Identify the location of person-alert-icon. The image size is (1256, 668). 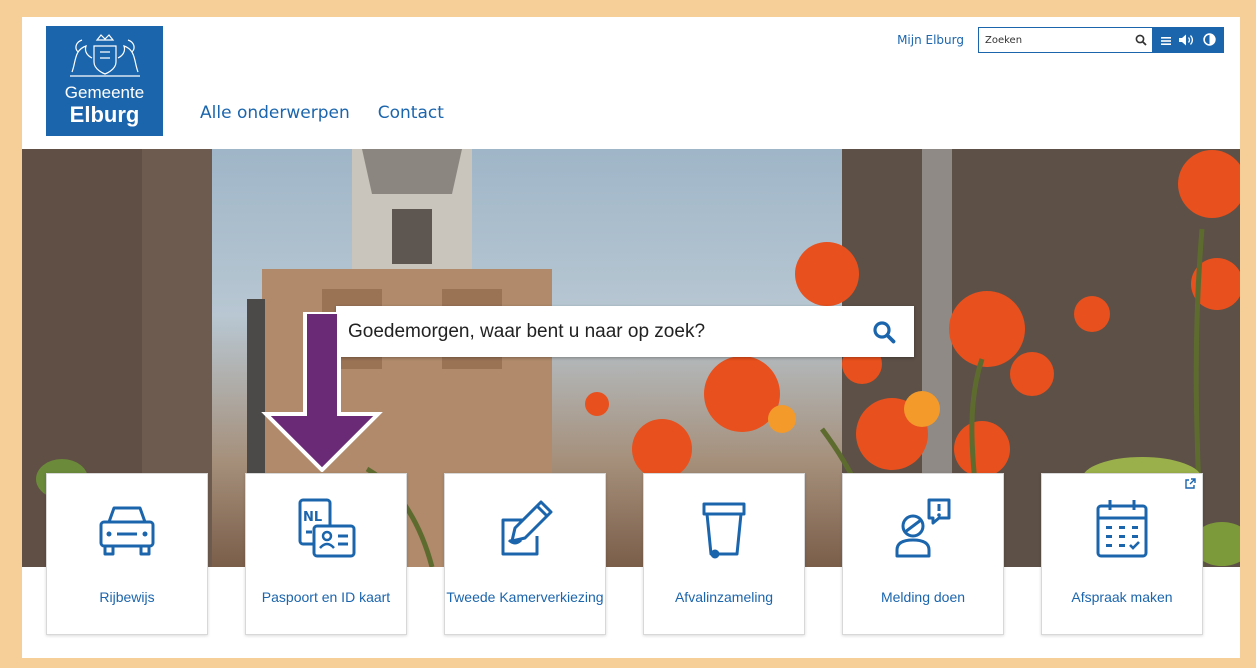
(923, 528).